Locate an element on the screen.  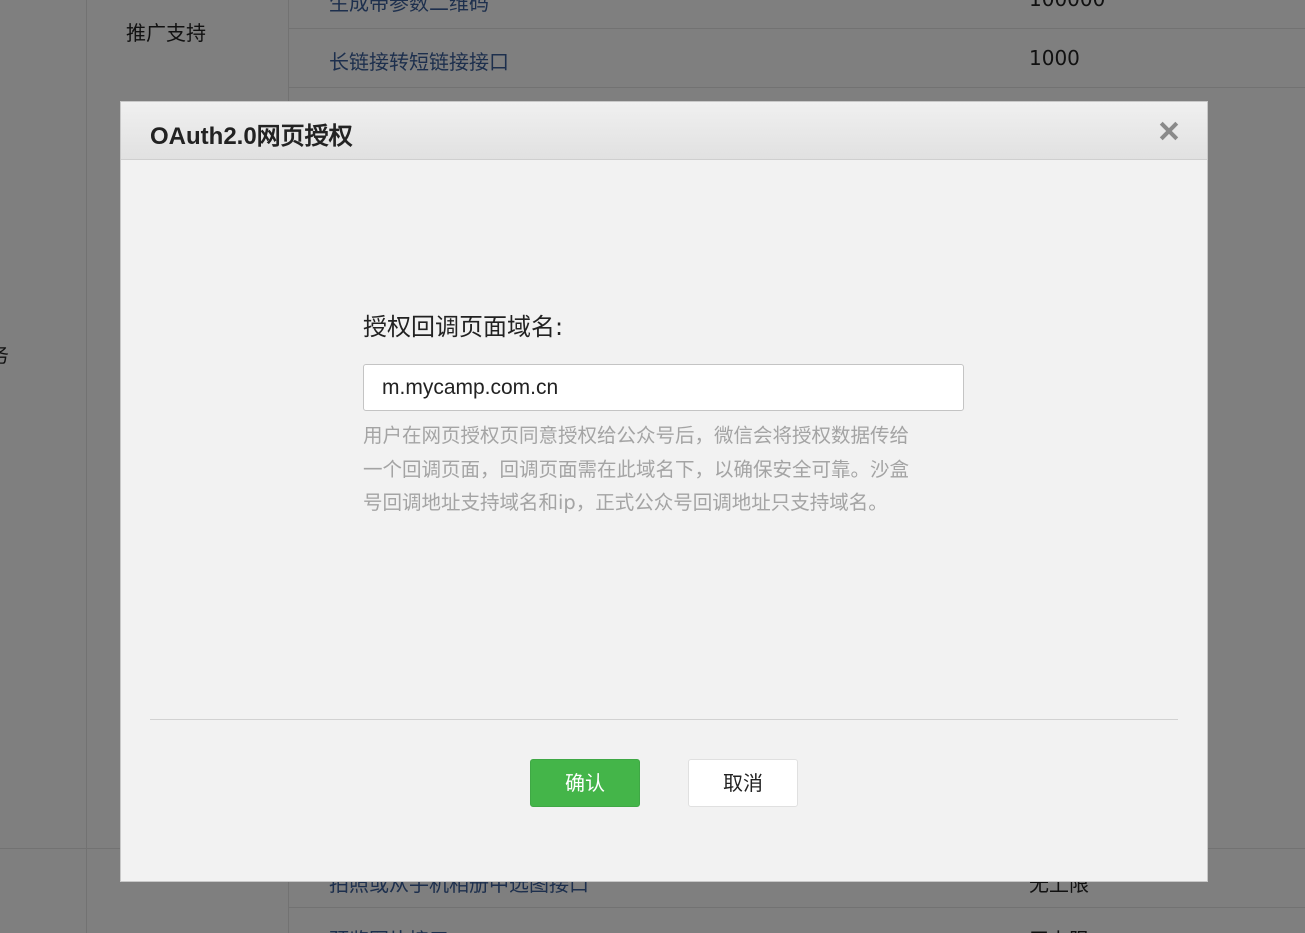
help-text-line: 号回调地址支持域名和ip，正式公众号回调地址只支持域名。 is located at coordinates (625, 502).